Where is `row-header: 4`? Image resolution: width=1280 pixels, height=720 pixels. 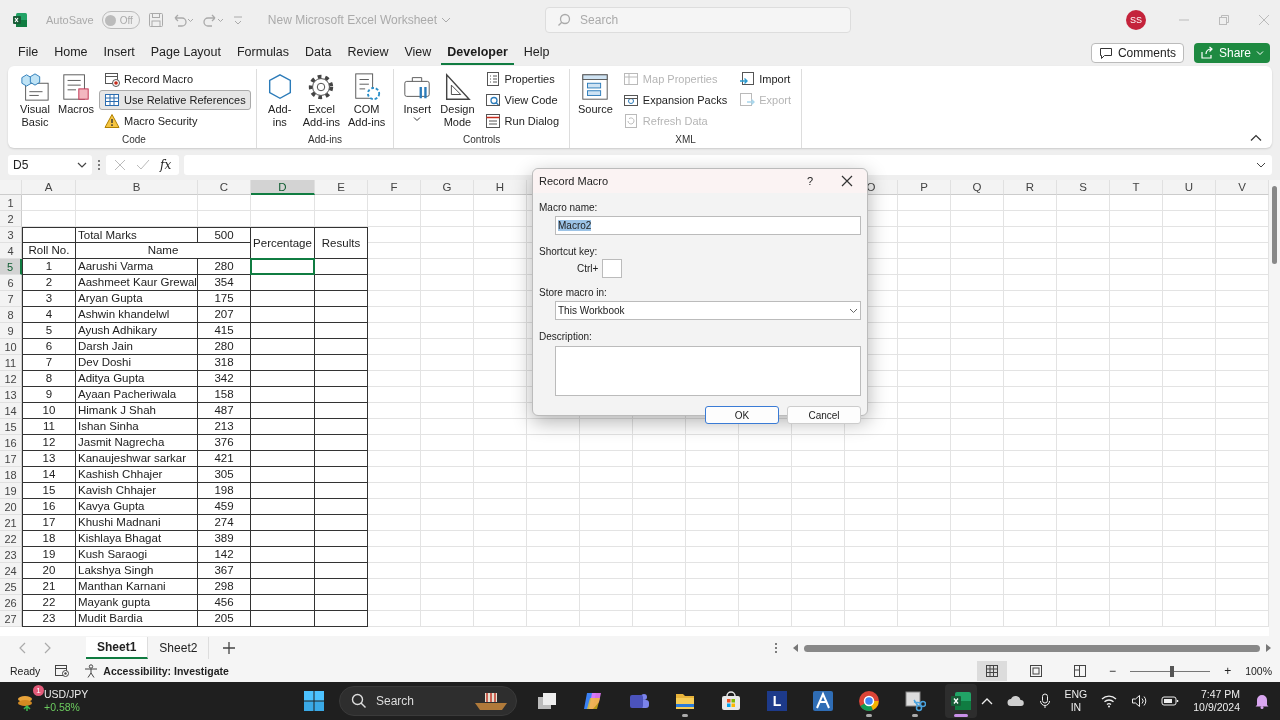 row-header: 4 is located at coordinates (11, 251).